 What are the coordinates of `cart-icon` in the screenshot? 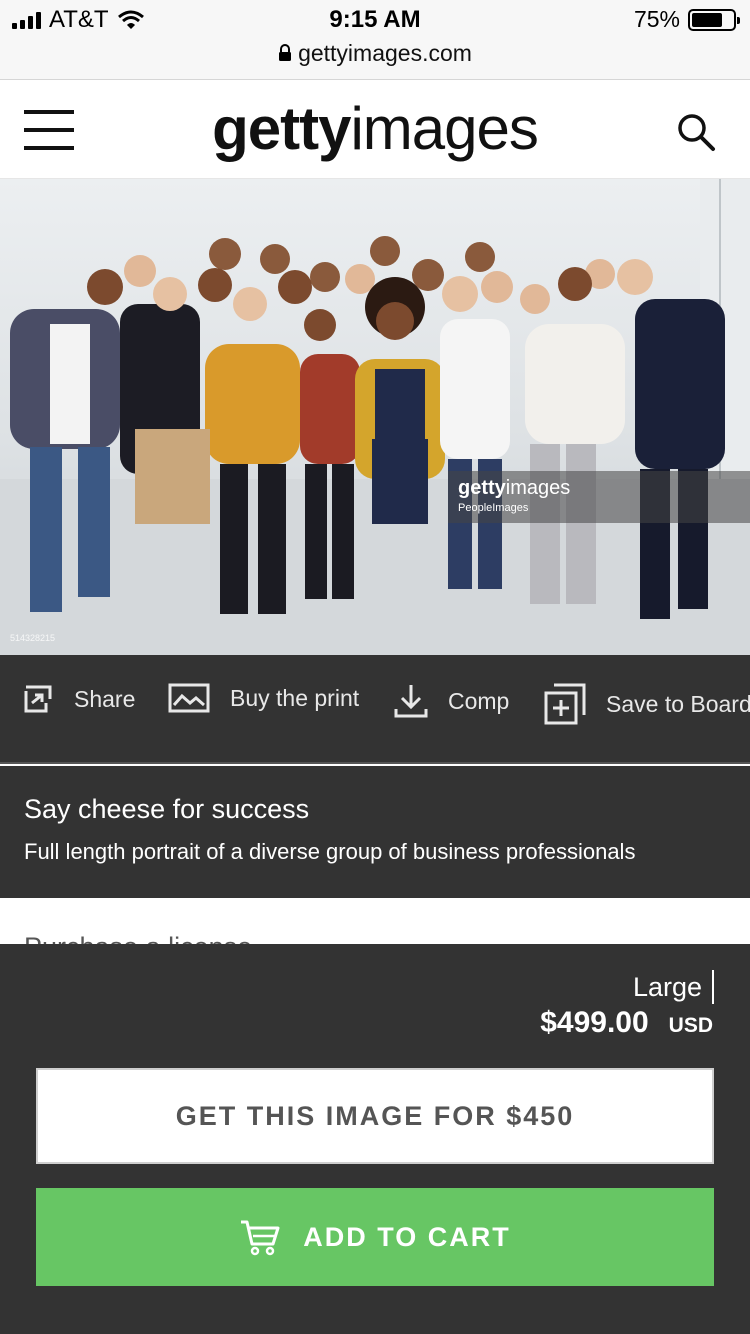 It's located at (260, 1238).